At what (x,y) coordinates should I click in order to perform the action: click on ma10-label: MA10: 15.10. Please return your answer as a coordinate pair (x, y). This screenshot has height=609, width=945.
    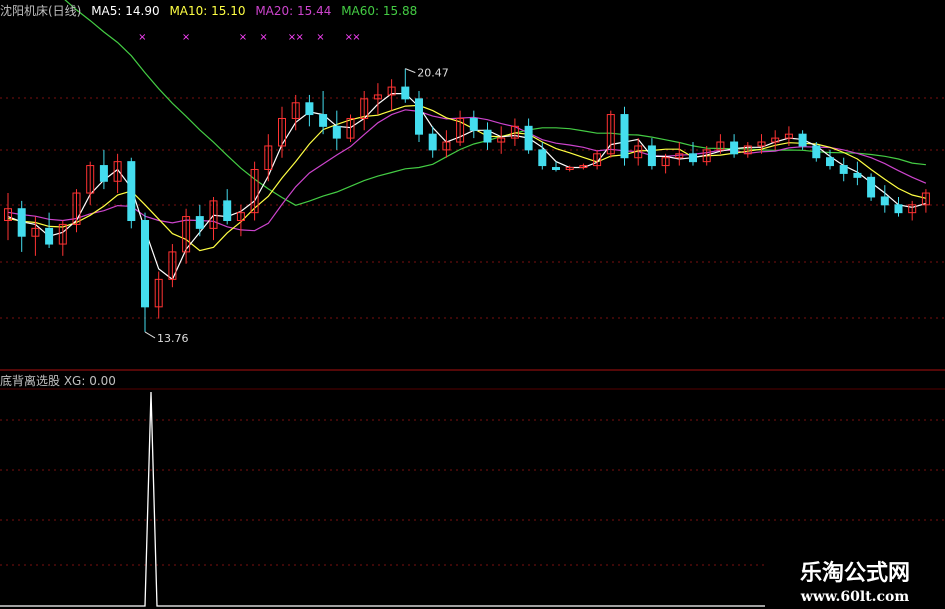
    Looking at the image, I should click on (207, 11).